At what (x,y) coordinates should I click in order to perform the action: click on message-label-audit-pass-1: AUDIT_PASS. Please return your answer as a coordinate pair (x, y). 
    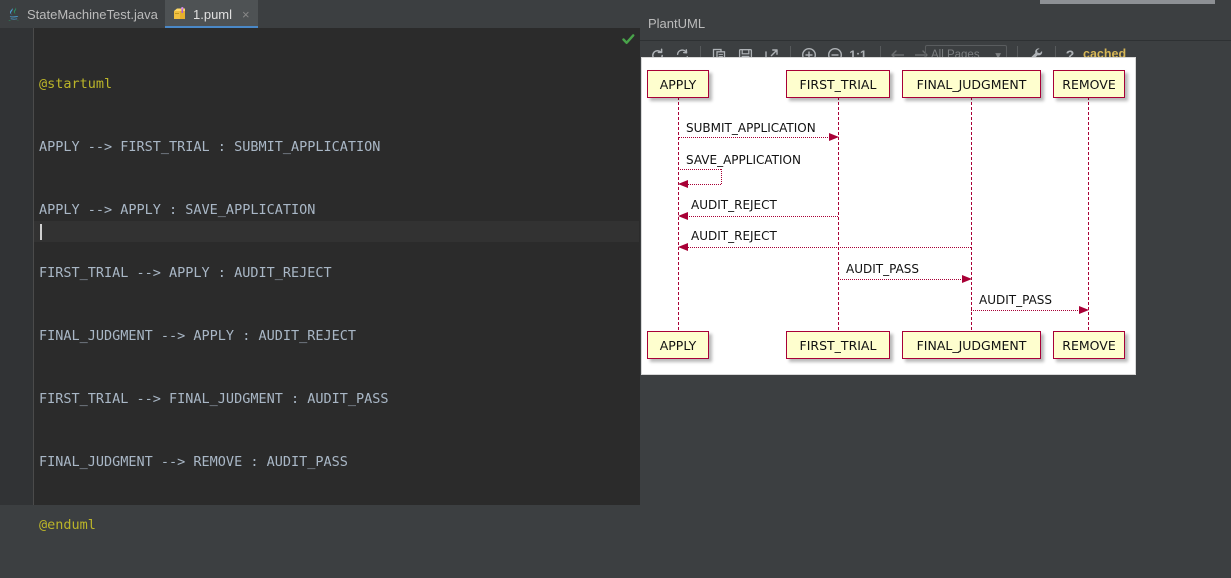
    Looking at the image, I should click on (883, 269).